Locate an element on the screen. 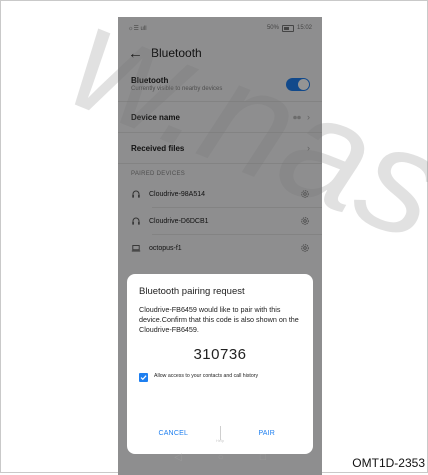  pairing-code: 310736 is located at coordinates (220, 354).